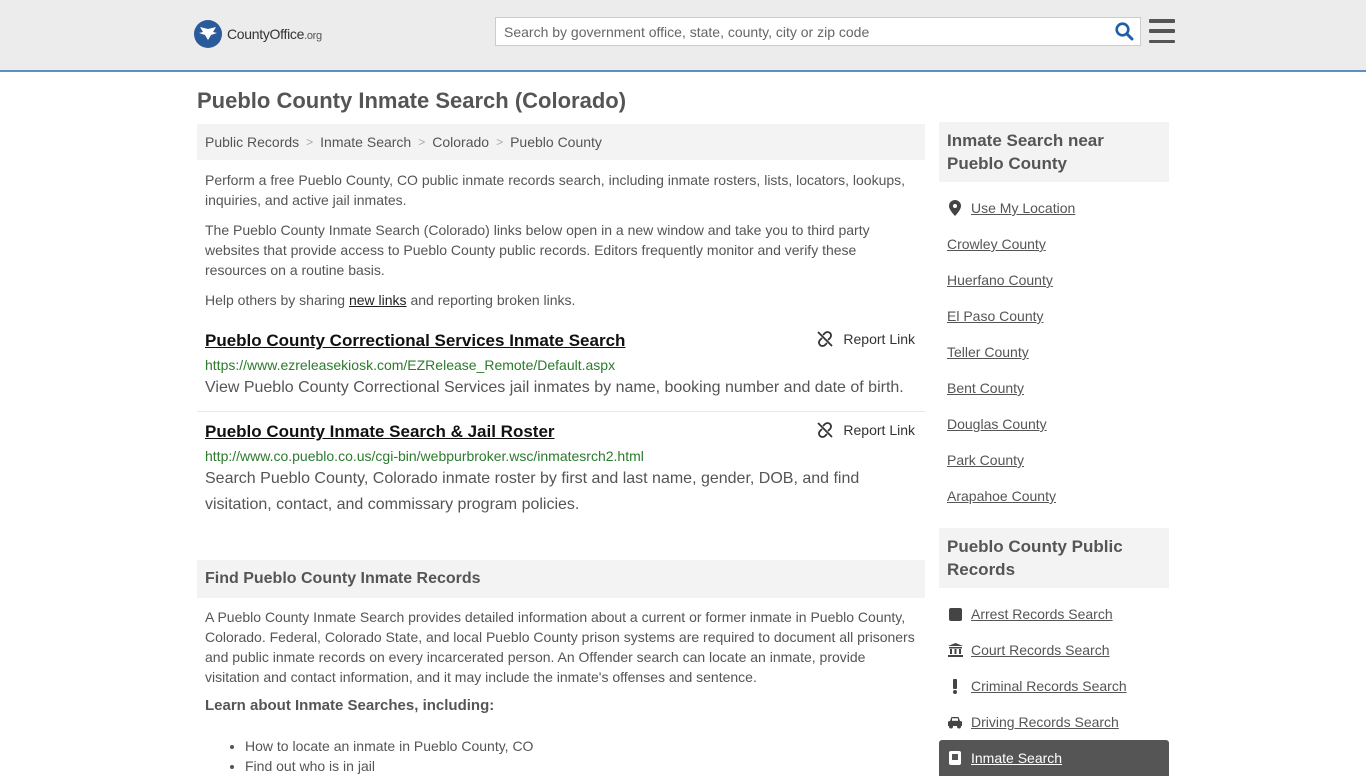 The height and width of the screenshot is (776, 1366). I want to click on sidebar-item-inmate-search: Inmate Search, so click(1054, 758).